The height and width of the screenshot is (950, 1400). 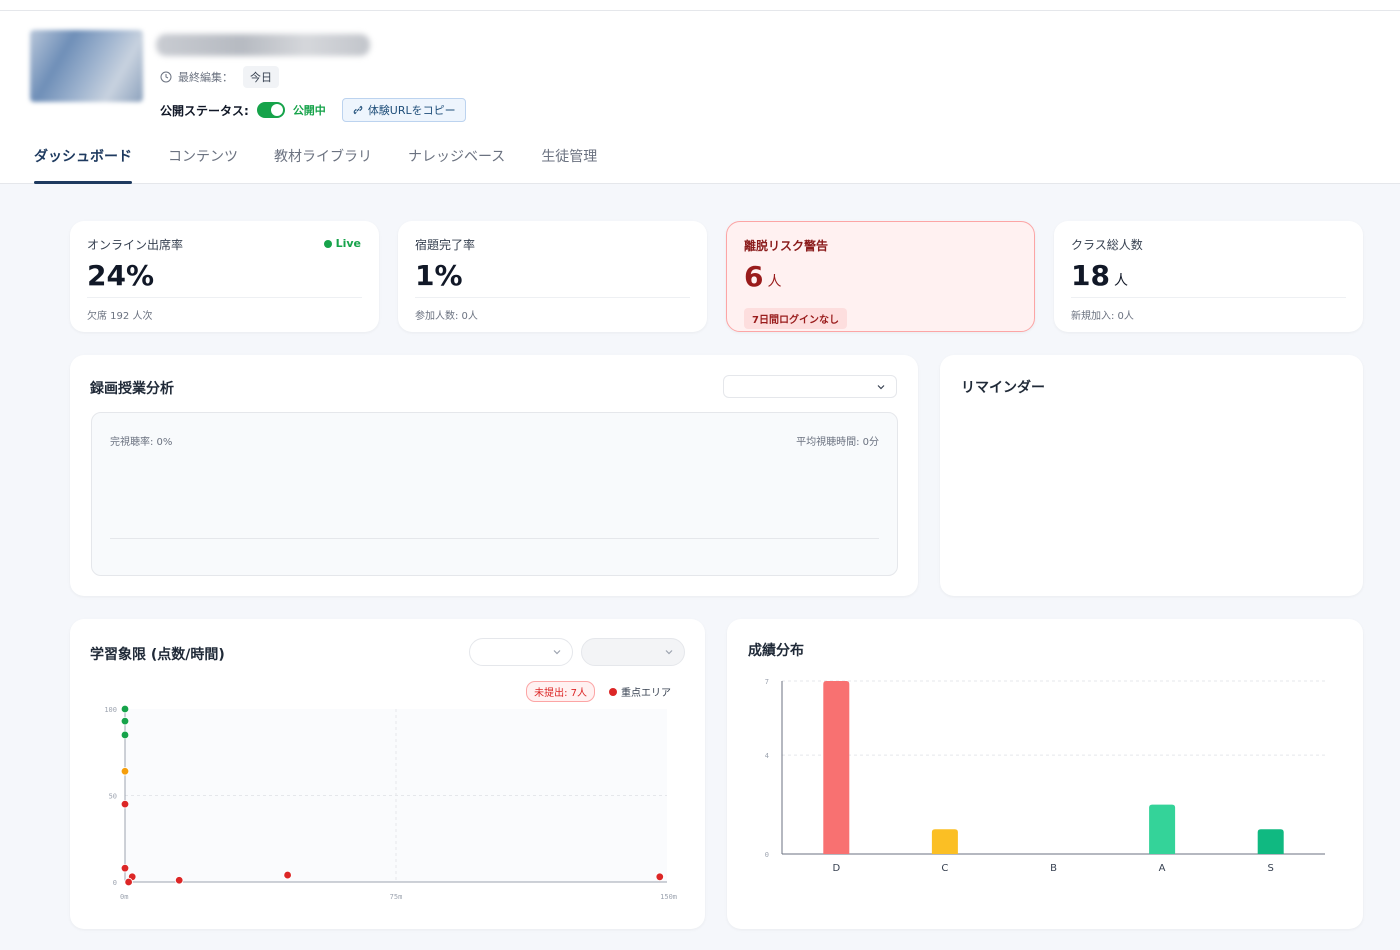 I want to click on x-tick-label: D, so click(x=836, y=868).